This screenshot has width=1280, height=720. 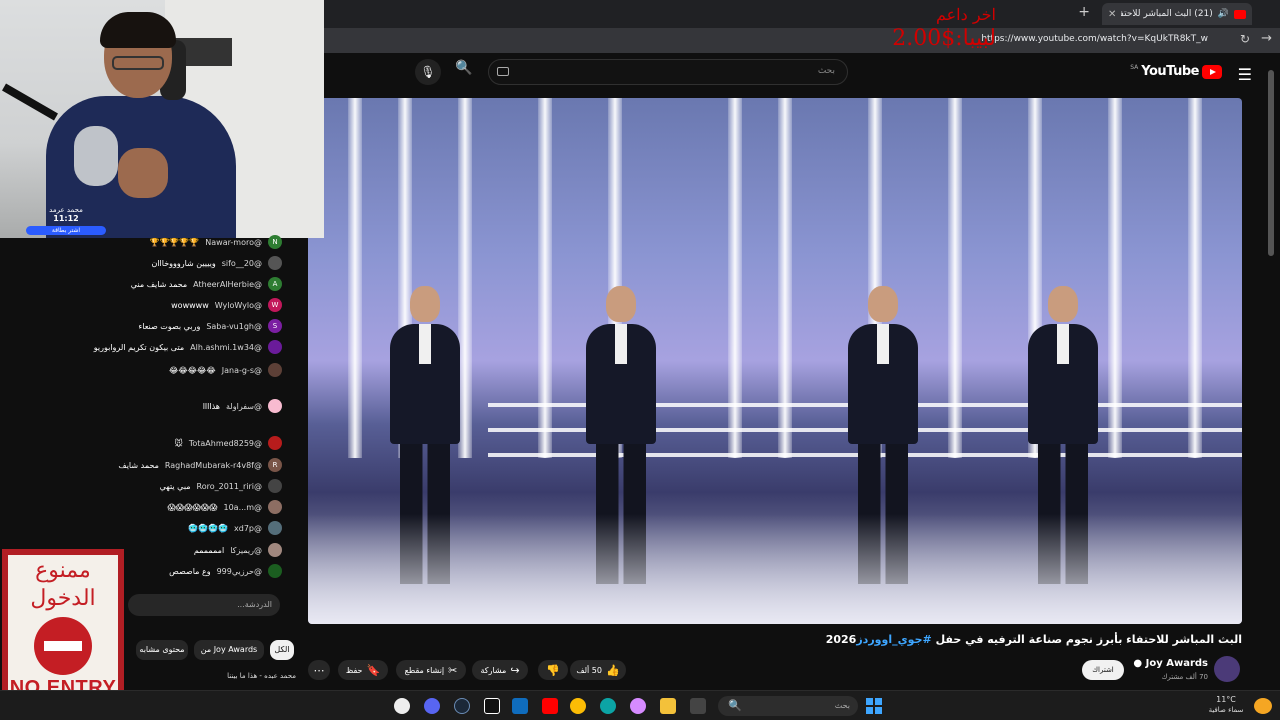 What do you see at coordinates (1184, 677) in the screenshot?
I see `channel-subscriber-count: 70 ألف مشترك` at bounding box center [1184, 677].